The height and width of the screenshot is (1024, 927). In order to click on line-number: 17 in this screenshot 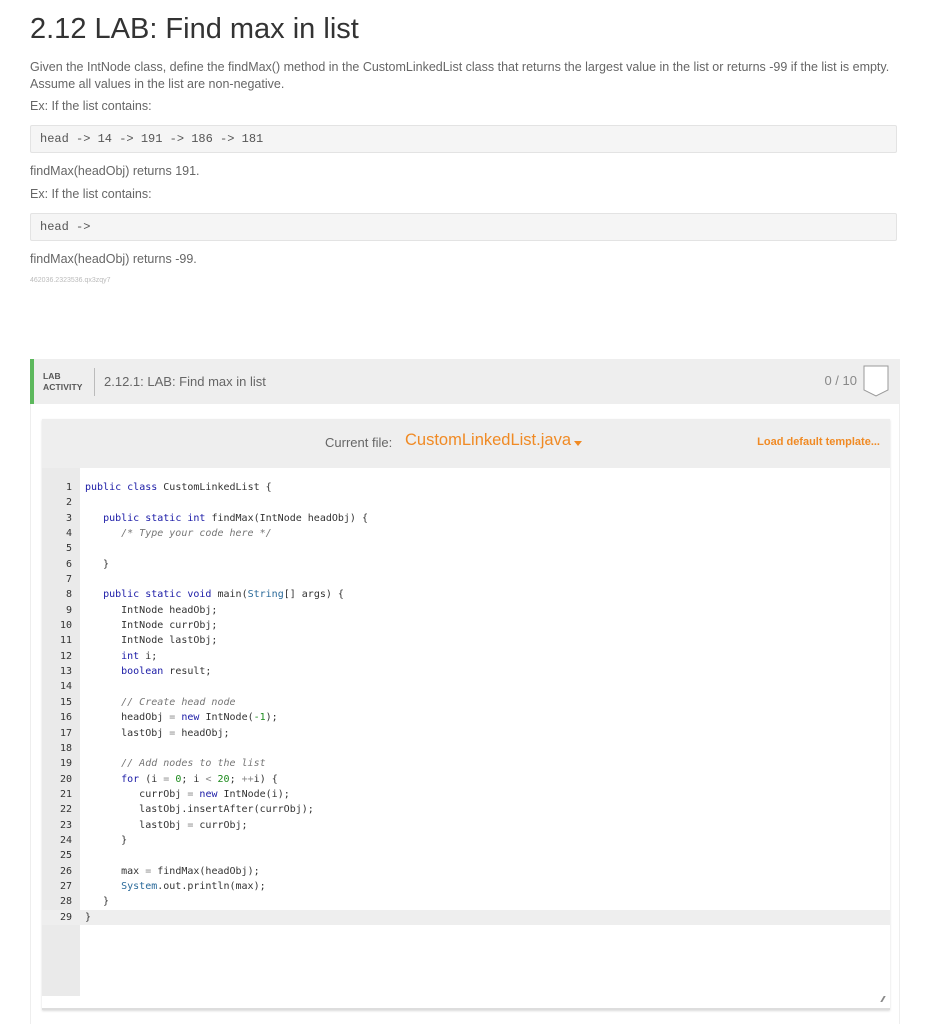, I will do `click(65, 733)`.